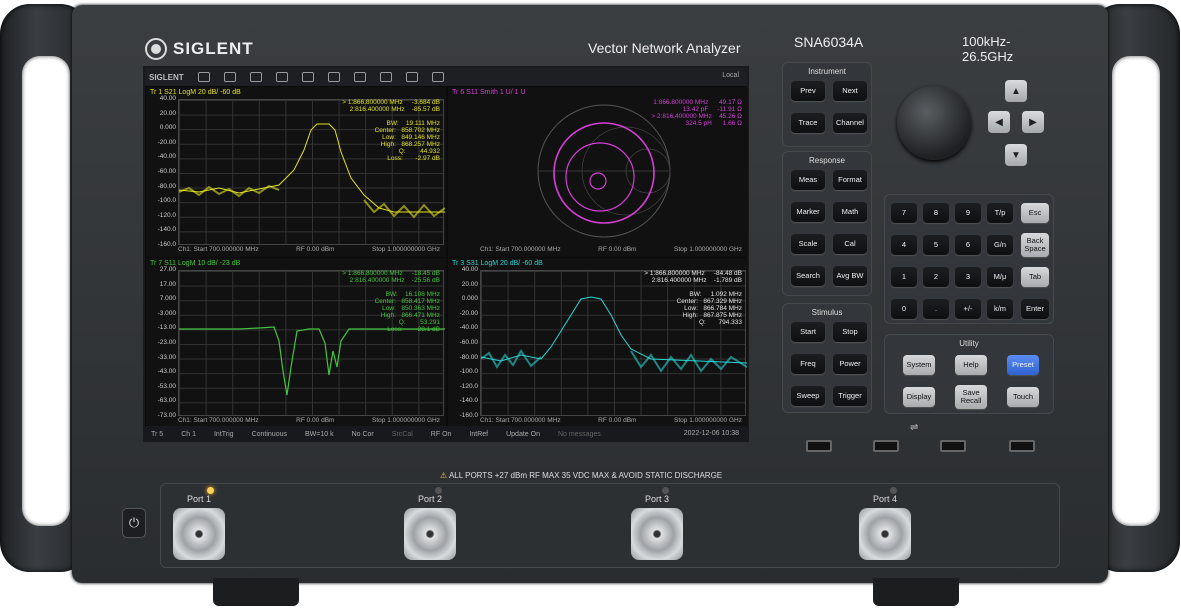 Image resolution: width=1181 pixels, height=611 pixels. What do you see at coordinates (1016, 155) in the screenshot?
I see `down-arrow-key: ▼` at bounding box center [1016, 155].